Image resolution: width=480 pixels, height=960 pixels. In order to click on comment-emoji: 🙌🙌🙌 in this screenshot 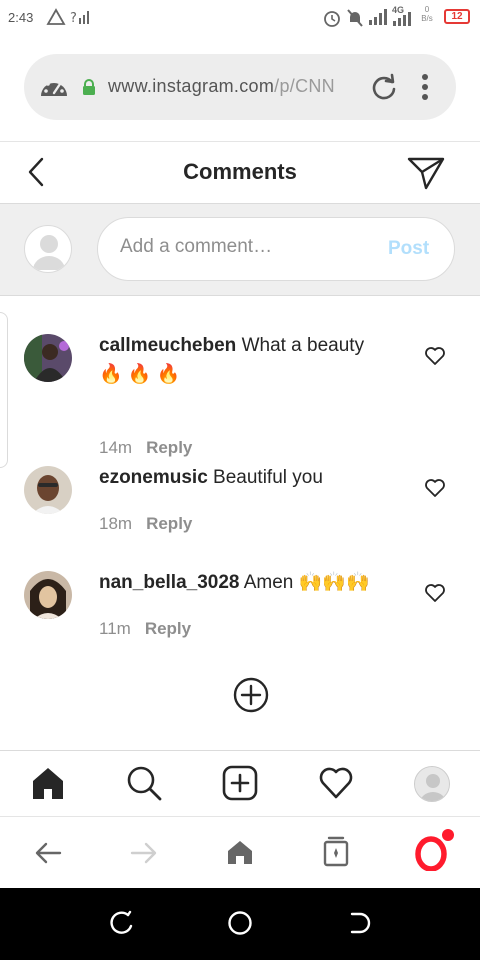, I will do `click(334, 582)`.